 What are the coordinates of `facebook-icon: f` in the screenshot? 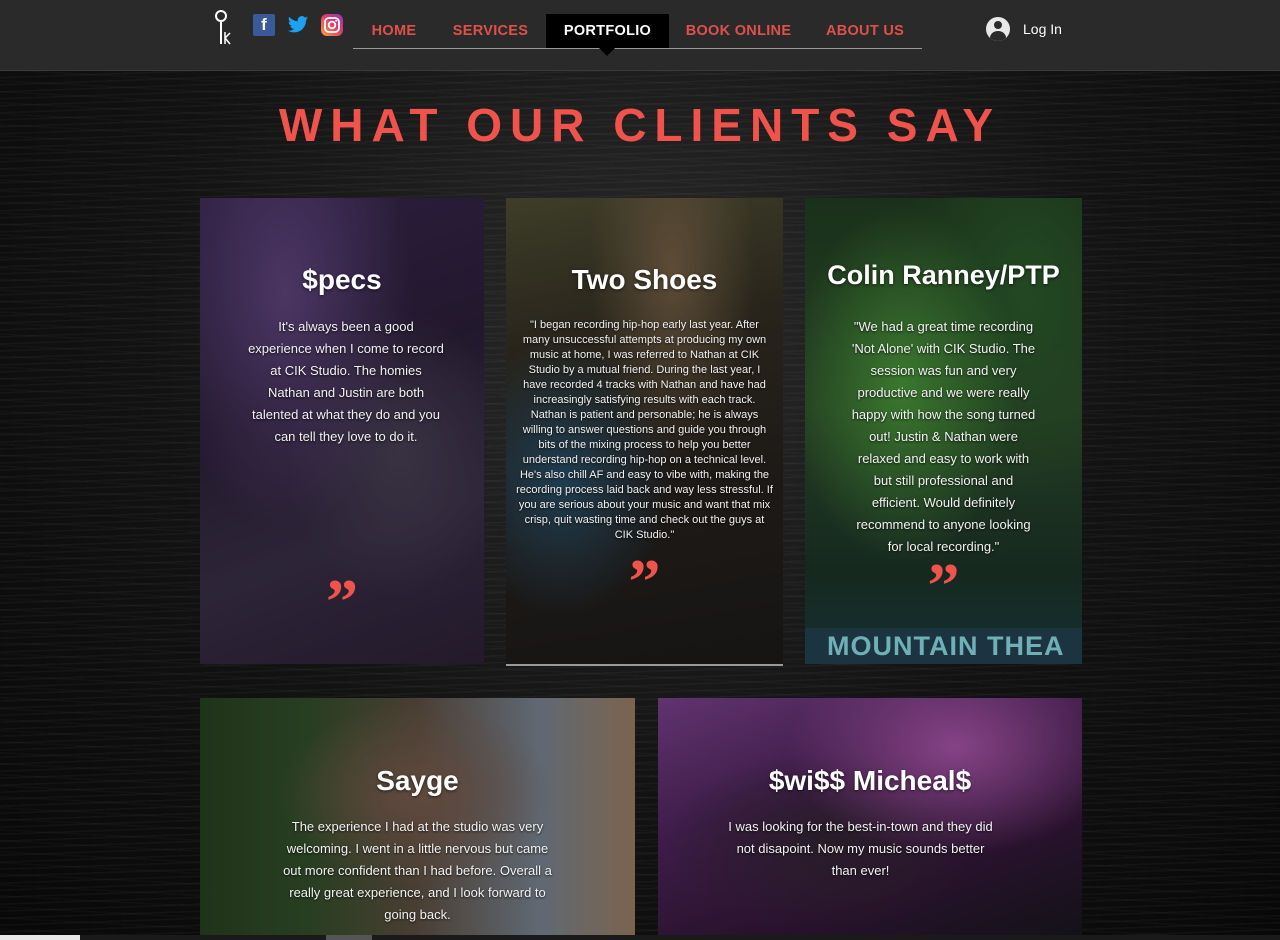 It's located at (264, 25).